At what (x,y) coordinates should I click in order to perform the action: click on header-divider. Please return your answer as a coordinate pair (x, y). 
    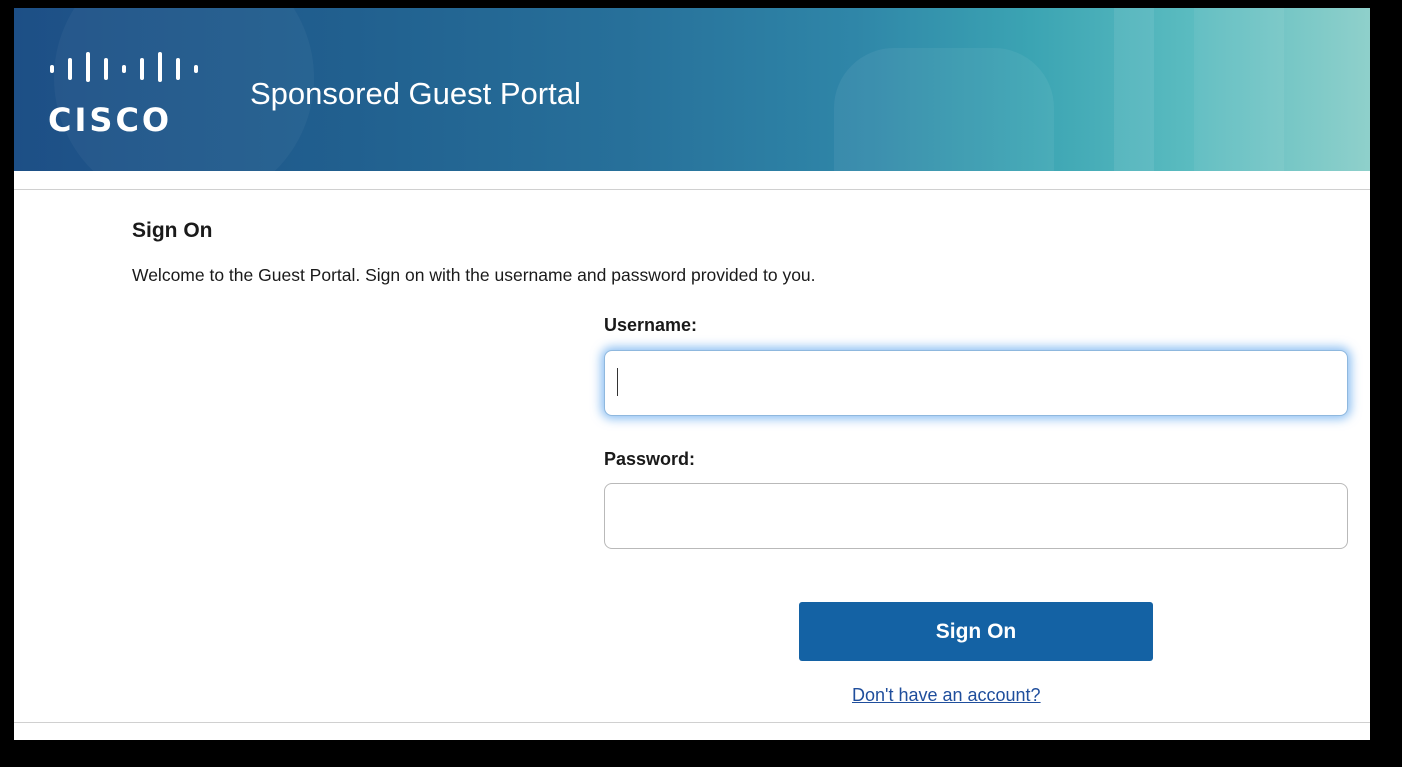
    Looking at the image, I should click on (692, 189).